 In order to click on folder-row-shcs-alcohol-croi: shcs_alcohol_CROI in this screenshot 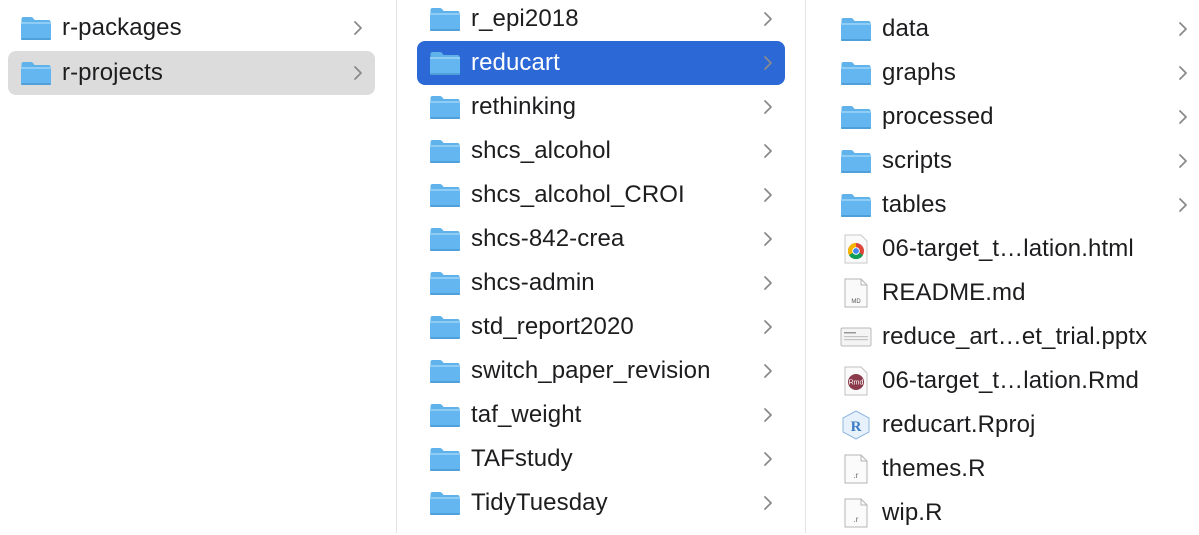, I will do `click(601, 195)`.